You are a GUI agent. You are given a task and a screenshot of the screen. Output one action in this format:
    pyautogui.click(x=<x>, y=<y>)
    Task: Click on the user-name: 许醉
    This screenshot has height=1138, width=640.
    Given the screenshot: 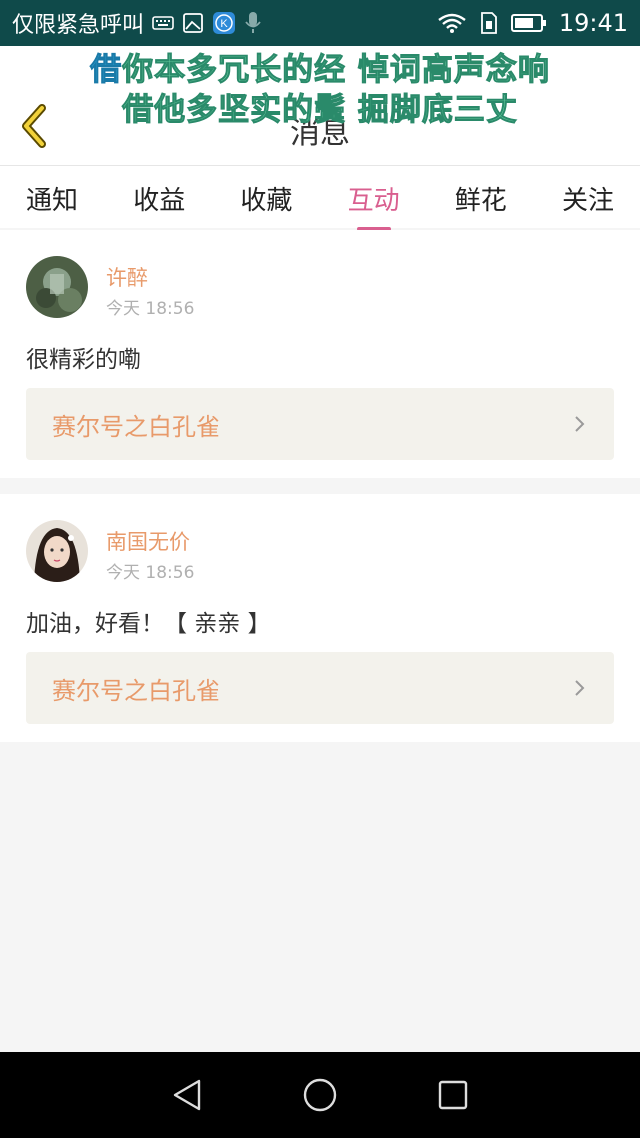 What is the action you would take?
    pyautogui.click(x=127, y=277)
    